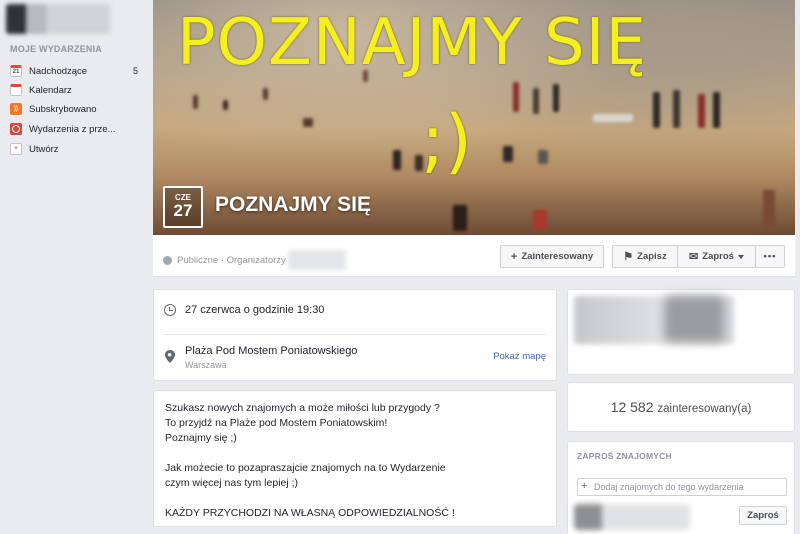  I want to click on cover-overlay-text: POZNAJMY SIĘ, so click(412, 43).